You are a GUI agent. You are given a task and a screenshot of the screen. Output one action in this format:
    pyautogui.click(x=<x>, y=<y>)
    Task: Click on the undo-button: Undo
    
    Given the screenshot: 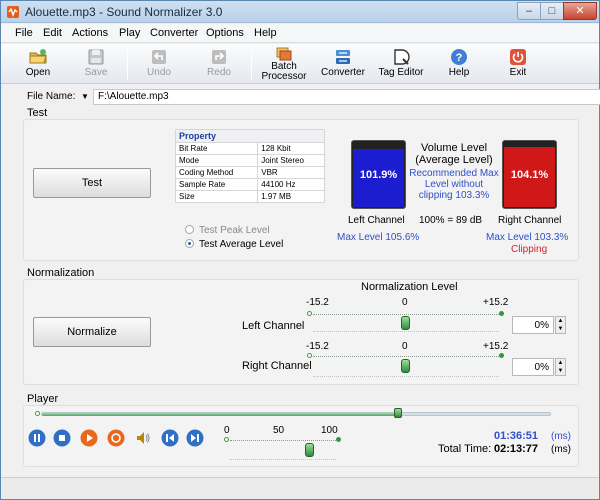 What is the action you would take?
    pyautogui.click(x=159, y=65)
    